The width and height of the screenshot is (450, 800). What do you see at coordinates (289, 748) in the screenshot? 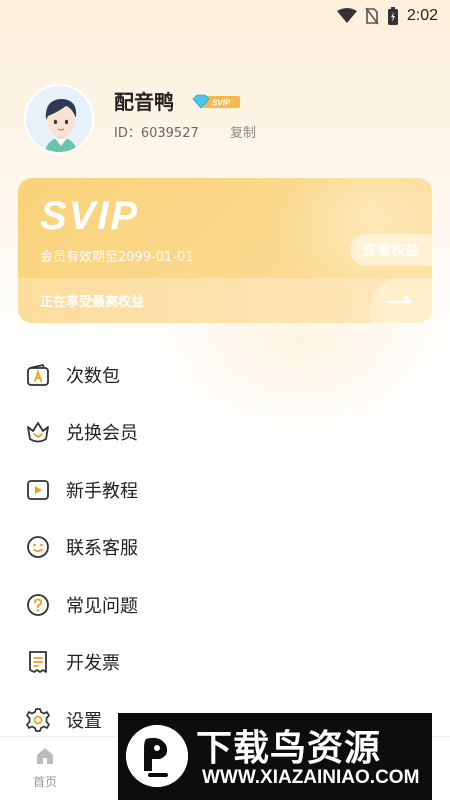
I see `watermark-title: 下载鸟资源` at bounding box center [289, 748].